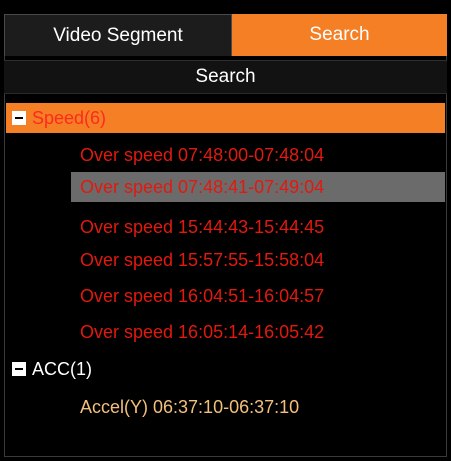 The image size is (451, 461). What do you see at coordinates (202, 154) in the screenshot?
I see `tree-item-label: Over speed 07:48:00-07:48:04` at bounding box center [202, 154].